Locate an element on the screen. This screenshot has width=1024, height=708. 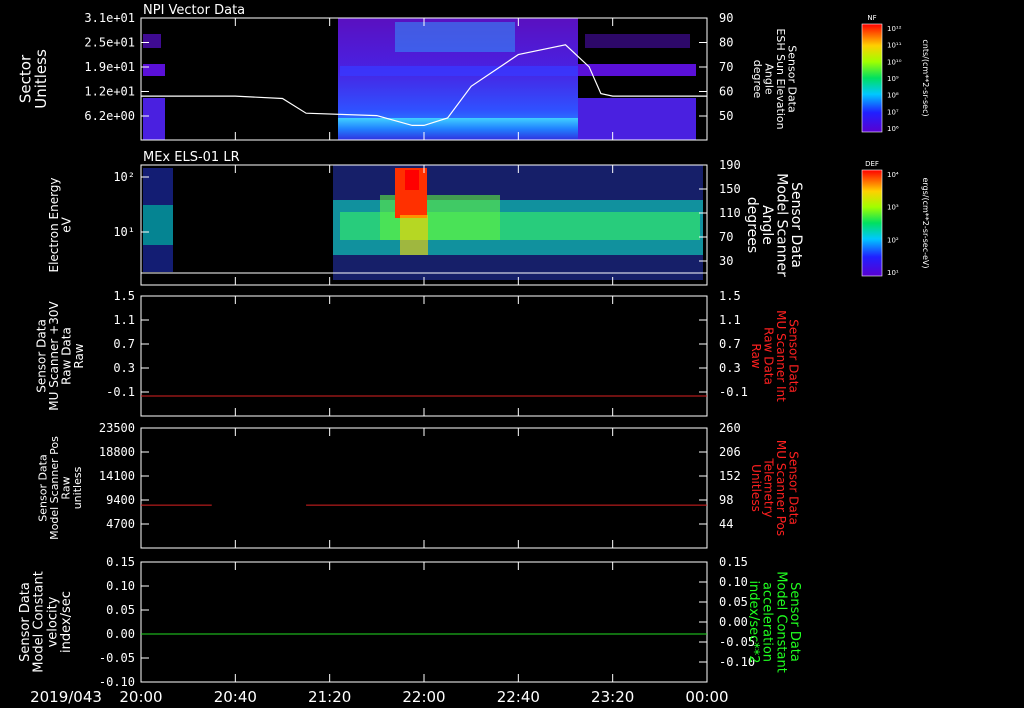
colorbar is located at coordinates (872, 223).